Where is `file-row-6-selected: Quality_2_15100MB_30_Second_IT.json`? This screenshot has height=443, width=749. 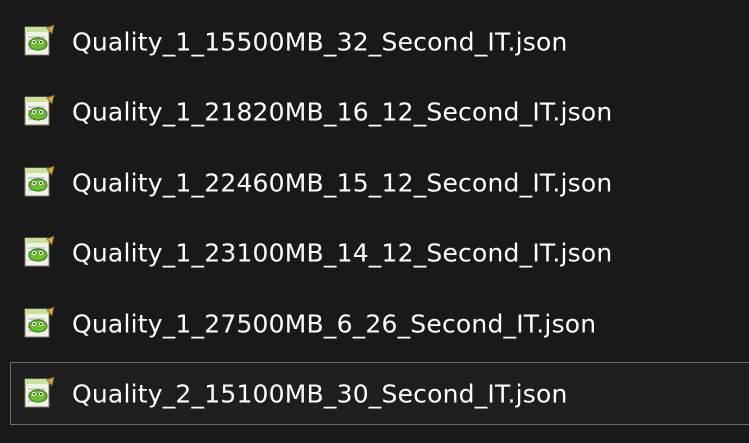 file-row-6-selected: Quality_2_15100MB_30_Second_IT.json is located at coordinates (379, 393).